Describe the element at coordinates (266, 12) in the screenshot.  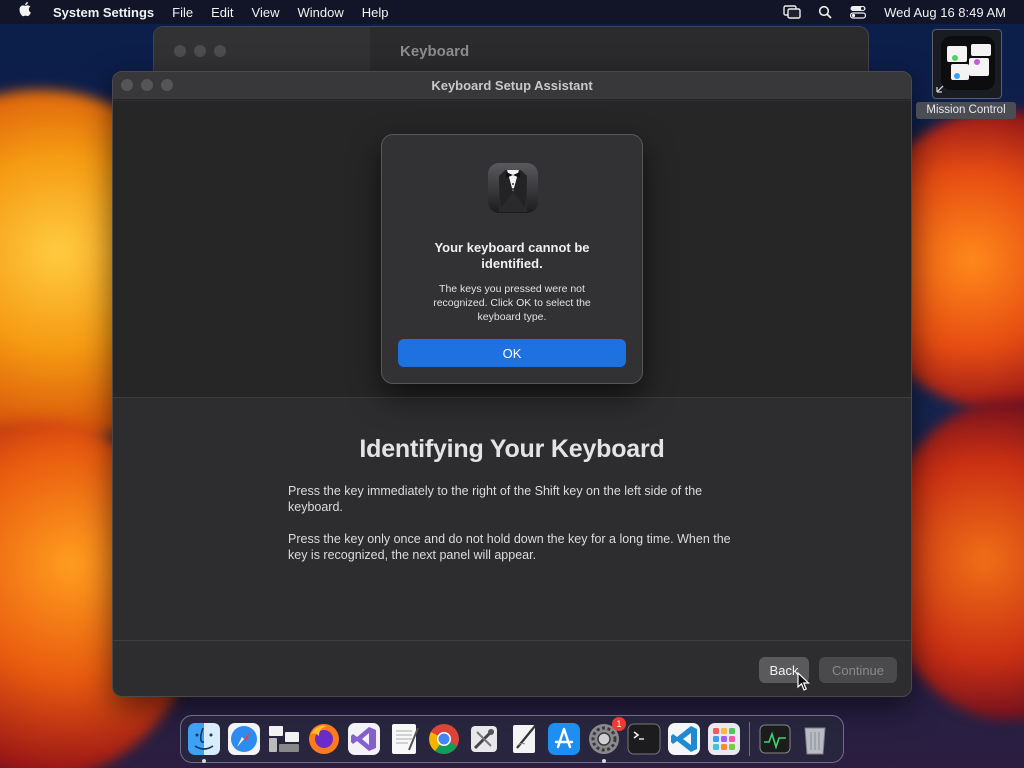
I see `menu-view: View` at that location.